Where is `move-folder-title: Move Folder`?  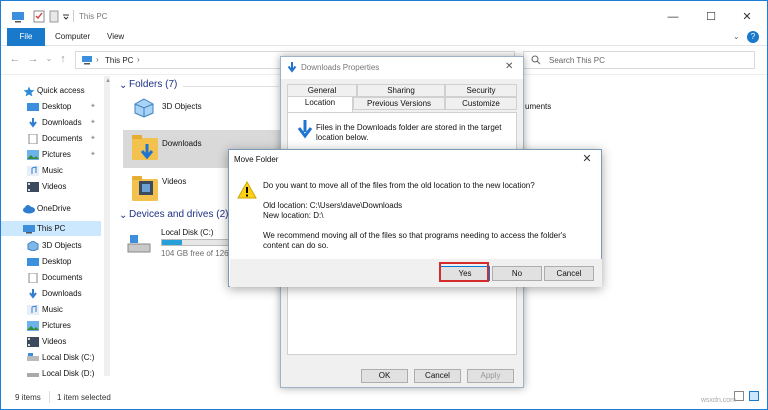
move-folder-title: Move Folder is located at coordinates (256, 159).